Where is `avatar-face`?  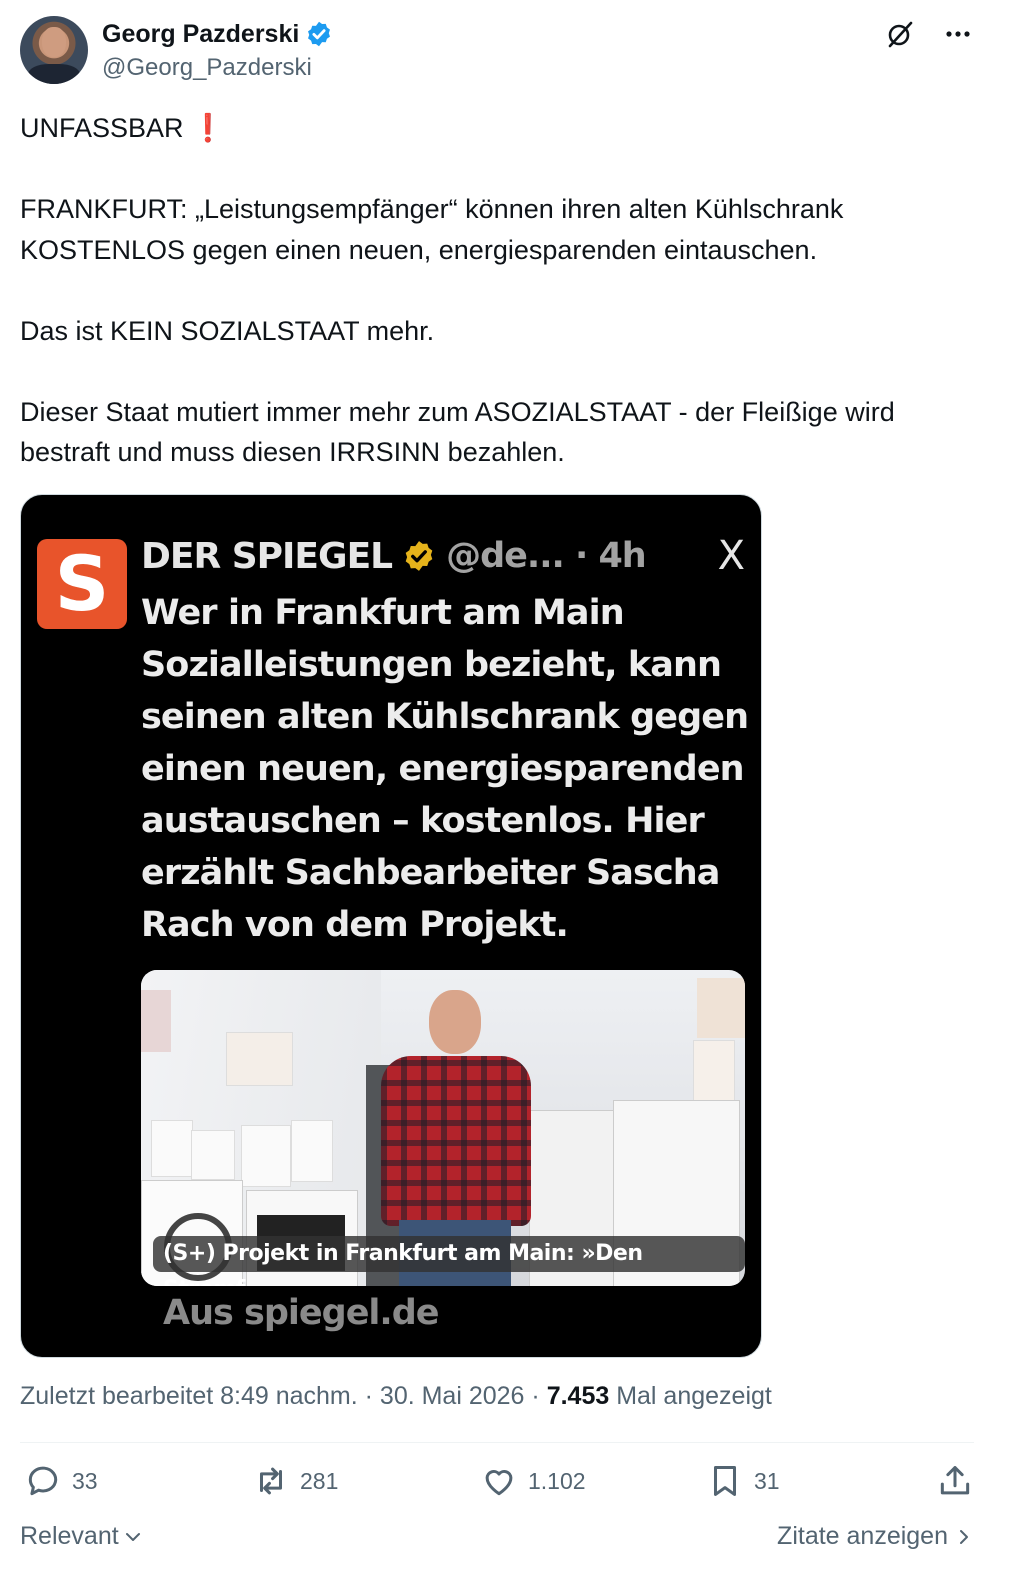 avatar-face is located at coordinates (54, 42).